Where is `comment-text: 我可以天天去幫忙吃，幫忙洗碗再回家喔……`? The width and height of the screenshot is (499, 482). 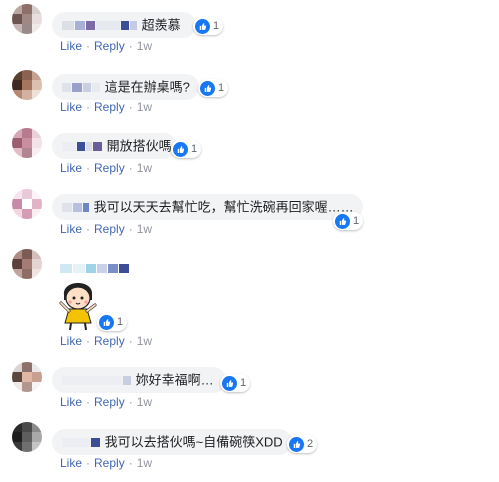
comment-text: 我可以天天去幫忙吃，幫忙洗碗再回家喔…… is located at coordinates (223, 207).